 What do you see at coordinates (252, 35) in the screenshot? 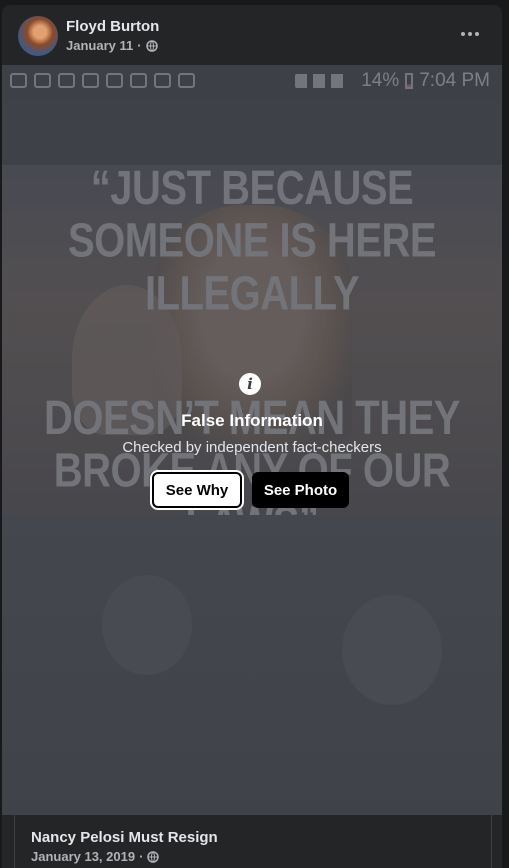
I see `post-header: Floyd Burton January 11 ·` at bounding box center [252, 35].